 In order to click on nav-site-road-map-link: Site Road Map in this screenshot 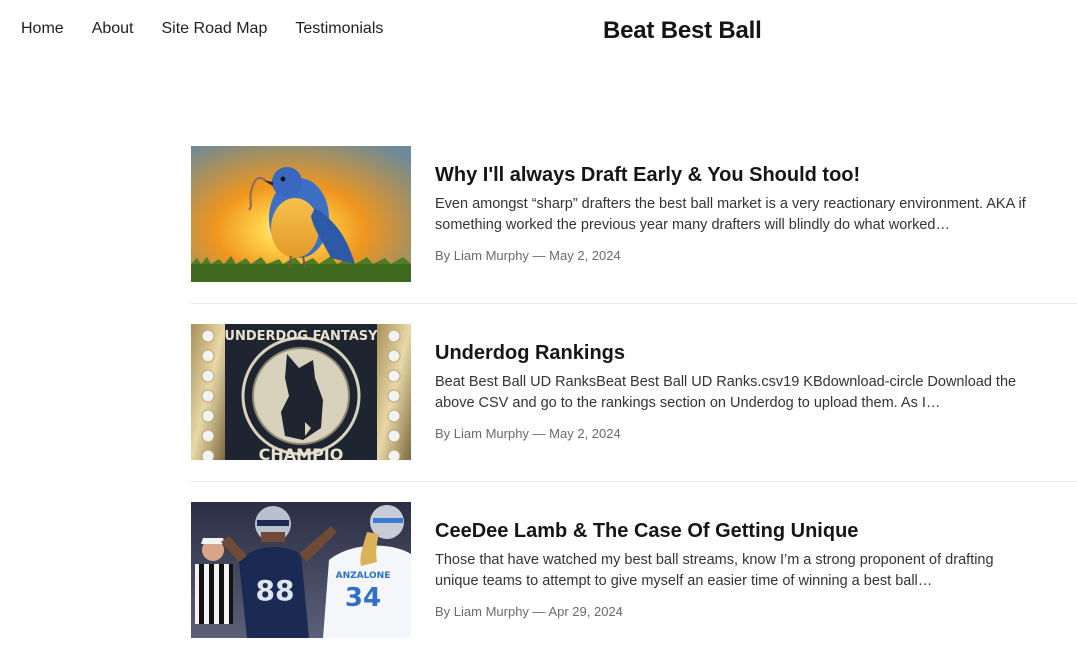, I will do `click(215, 29)`.